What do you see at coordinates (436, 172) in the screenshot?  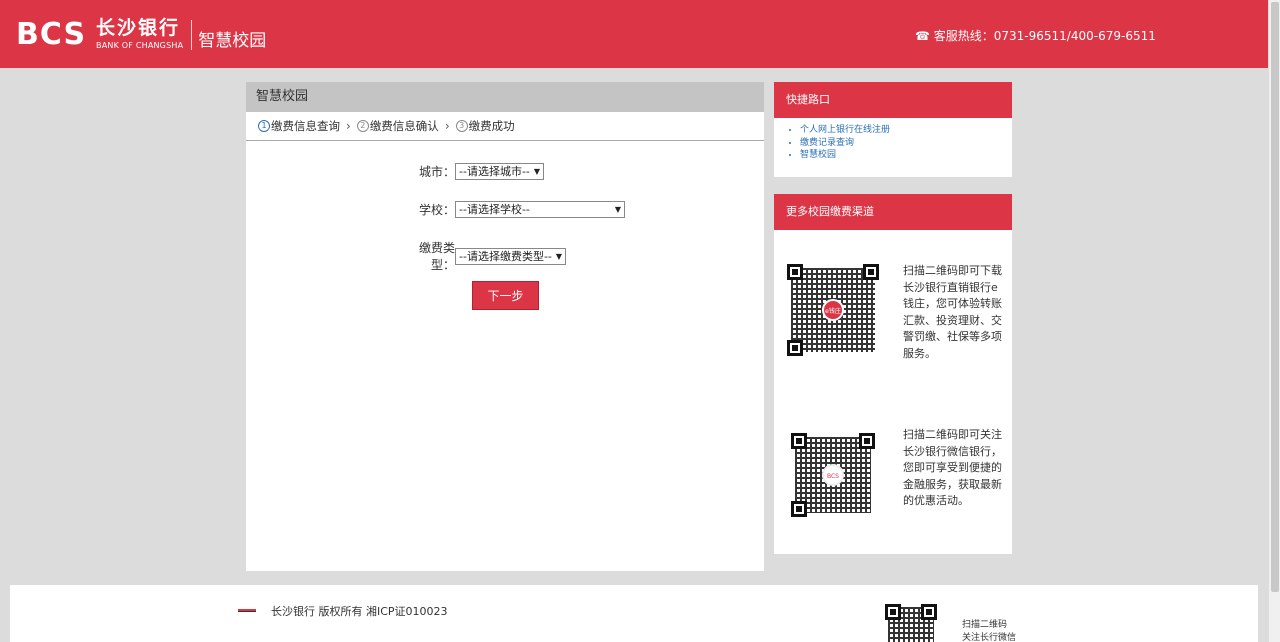 I see `city-label: 城市：` at bounding box center [436, 172].